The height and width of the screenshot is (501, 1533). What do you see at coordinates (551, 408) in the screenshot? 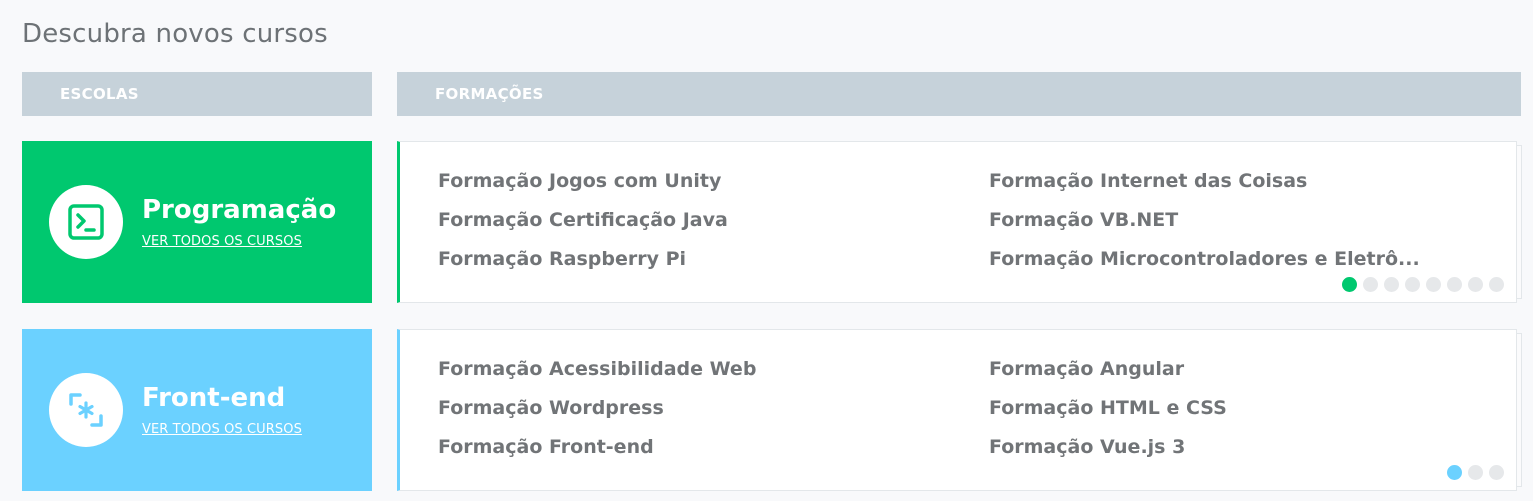
I see `formation-link: Formação Wordpress` at bounding box center [551, 408].